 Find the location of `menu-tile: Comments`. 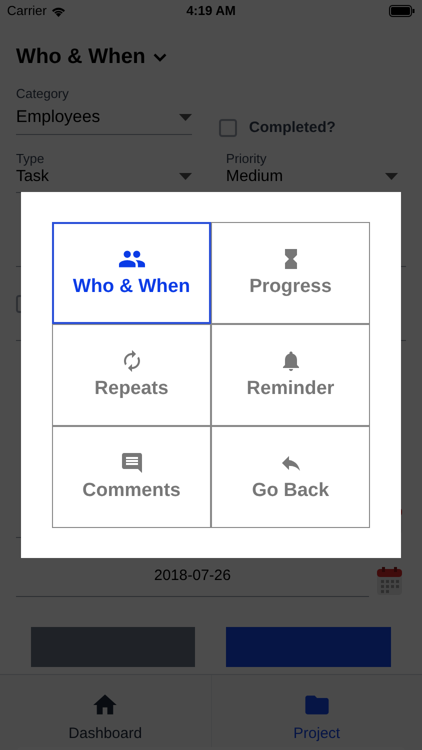

menu-tile: Comments is located at coordinates (131, 477).